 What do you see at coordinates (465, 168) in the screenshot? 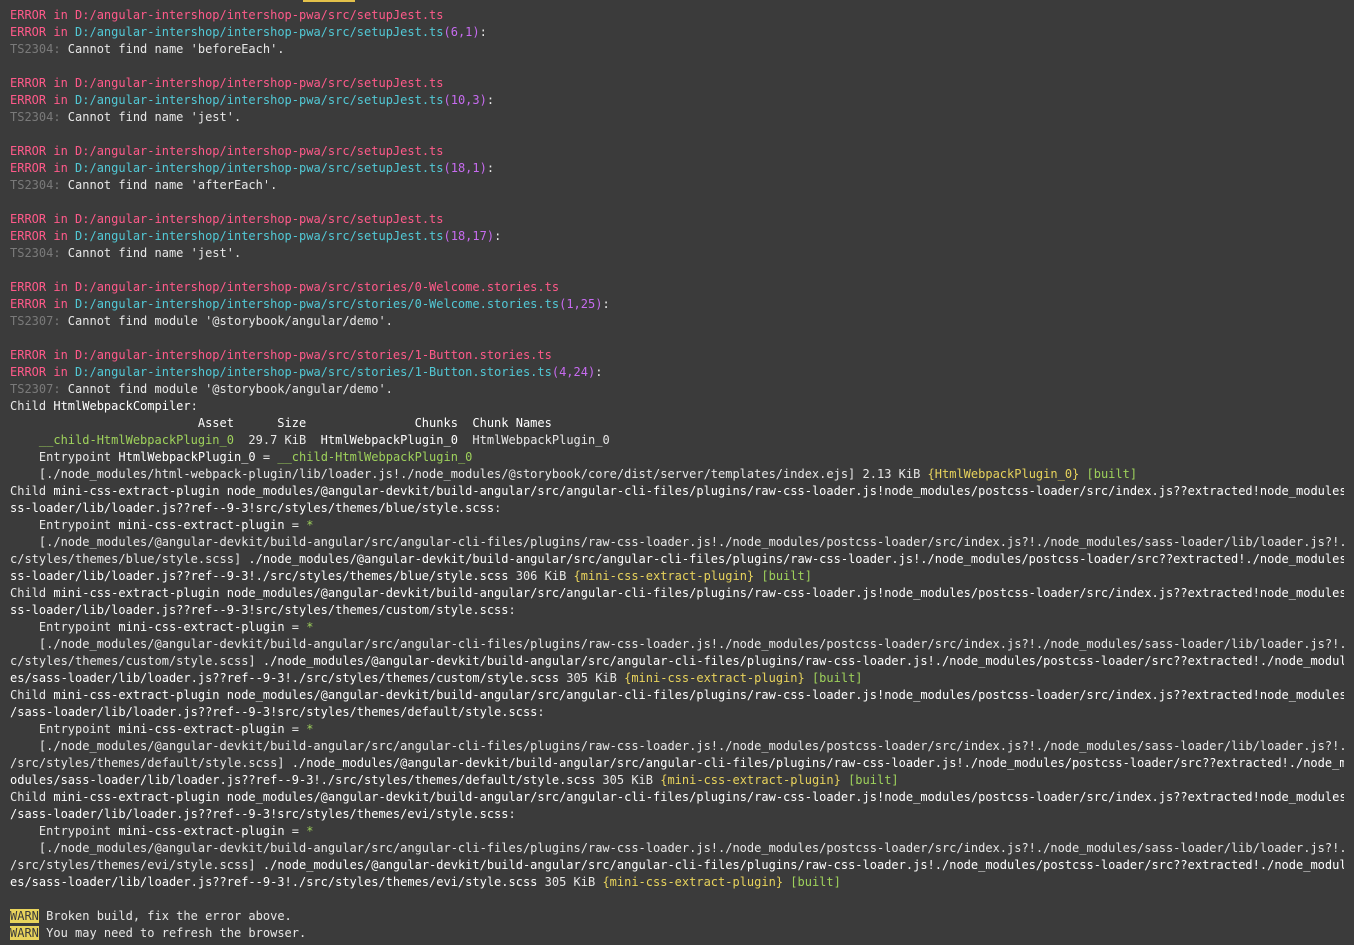
I see `line-segment: (18,1)` at bounding box center [465, 168].